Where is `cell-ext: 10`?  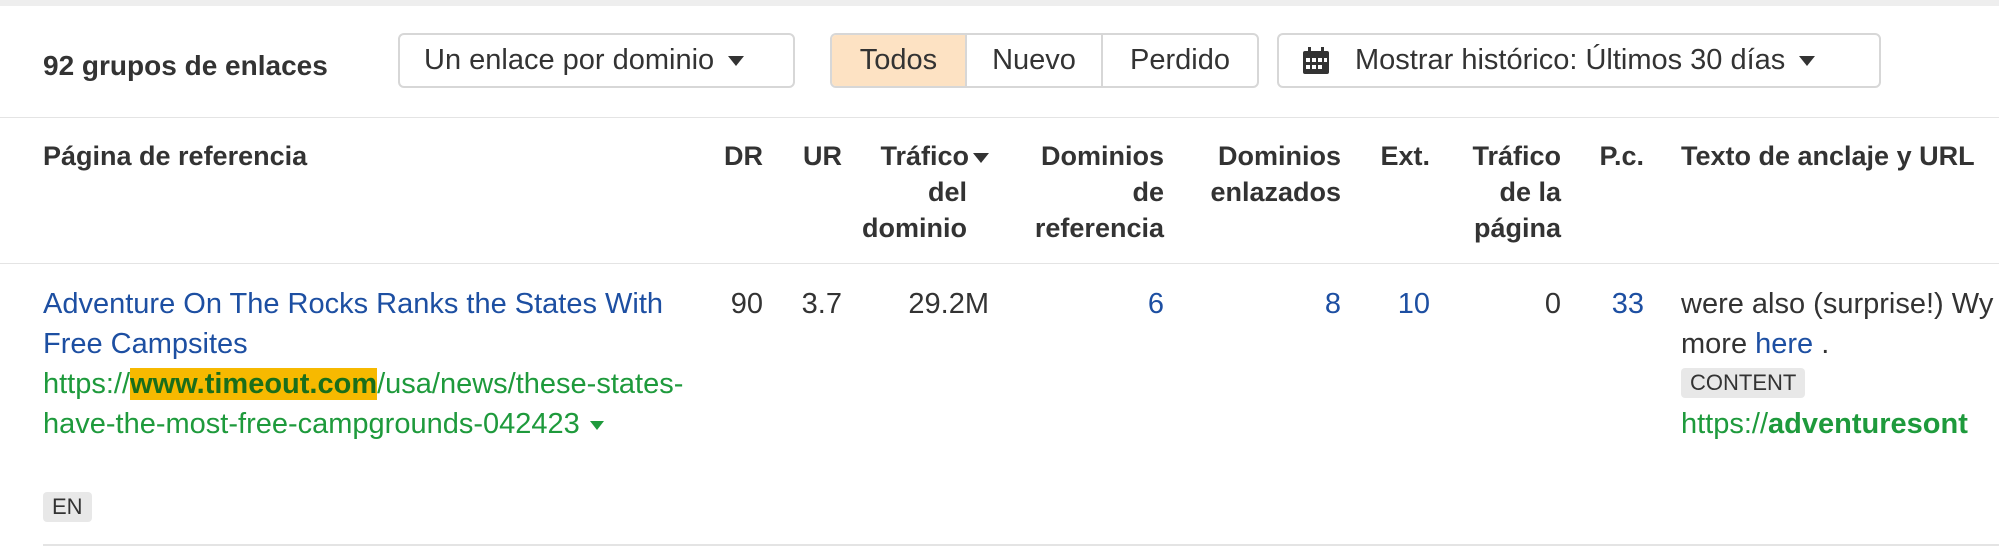 cell-ext: 10 is located at coordinates (1414, 304).